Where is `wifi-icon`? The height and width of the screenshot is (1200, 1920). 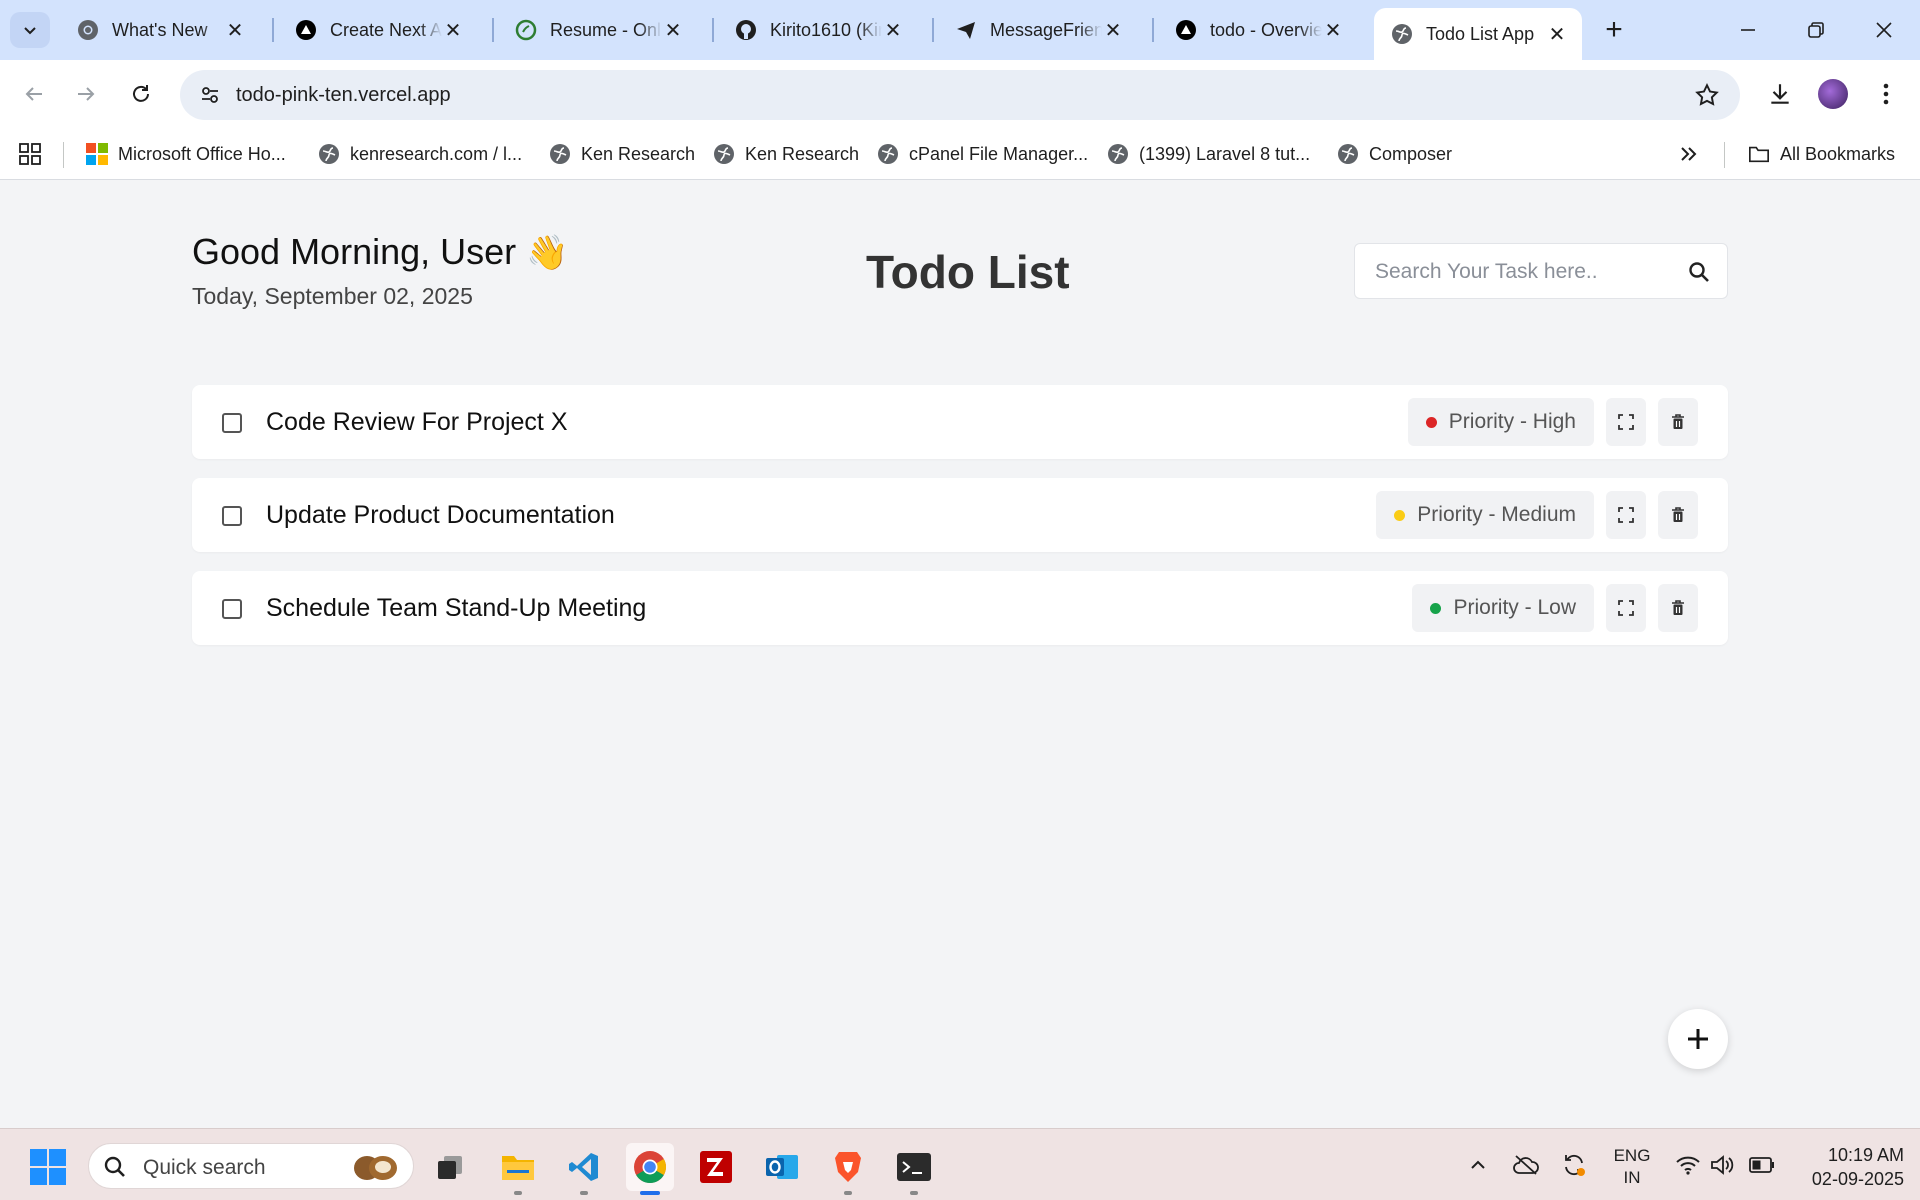
wifi-icon is located at coordinates (1688, 1165).